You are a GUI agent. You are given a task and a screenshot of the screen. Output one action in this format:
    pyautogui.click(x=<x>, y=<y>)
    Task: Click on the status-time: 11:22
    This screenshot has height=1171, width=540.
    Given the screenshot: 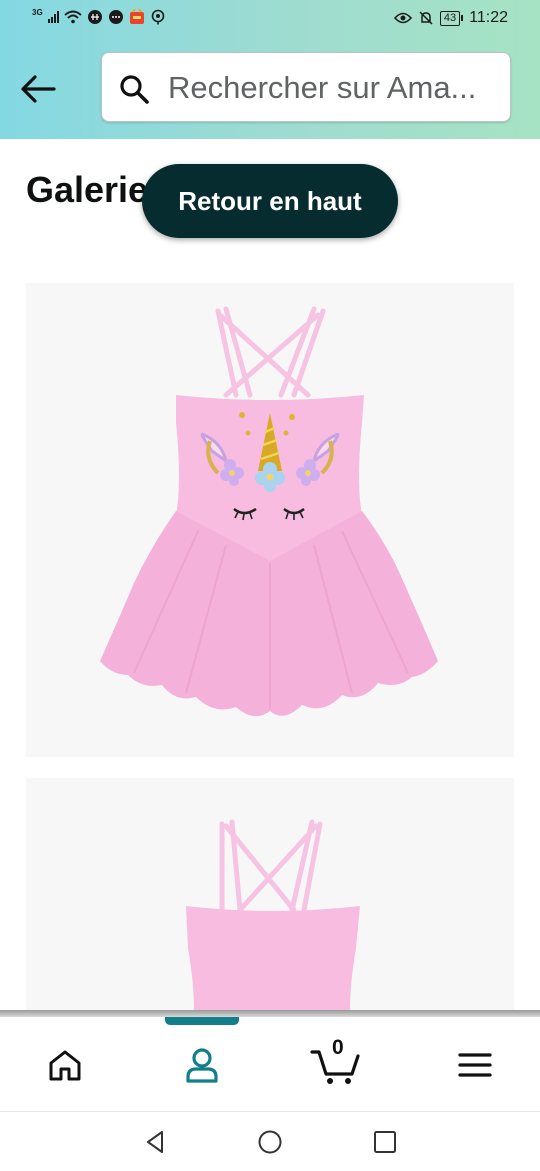 What is the action you would take?
    pyautogui.click(x=488, y=17)
    